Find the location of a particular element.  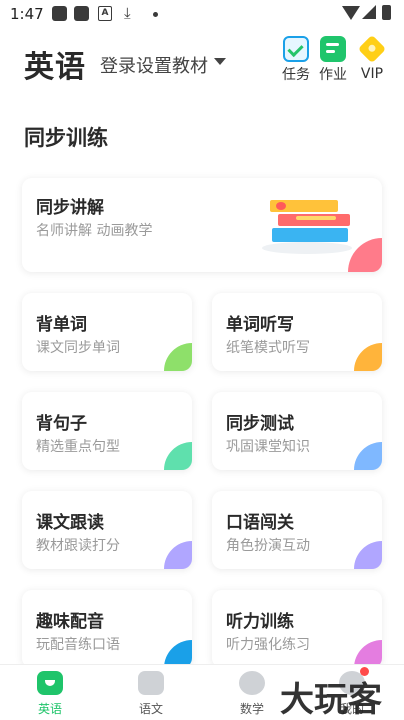

card-oral-challenge: 口语闯关 角色扮演互动 is located at coordinates (297, 530).